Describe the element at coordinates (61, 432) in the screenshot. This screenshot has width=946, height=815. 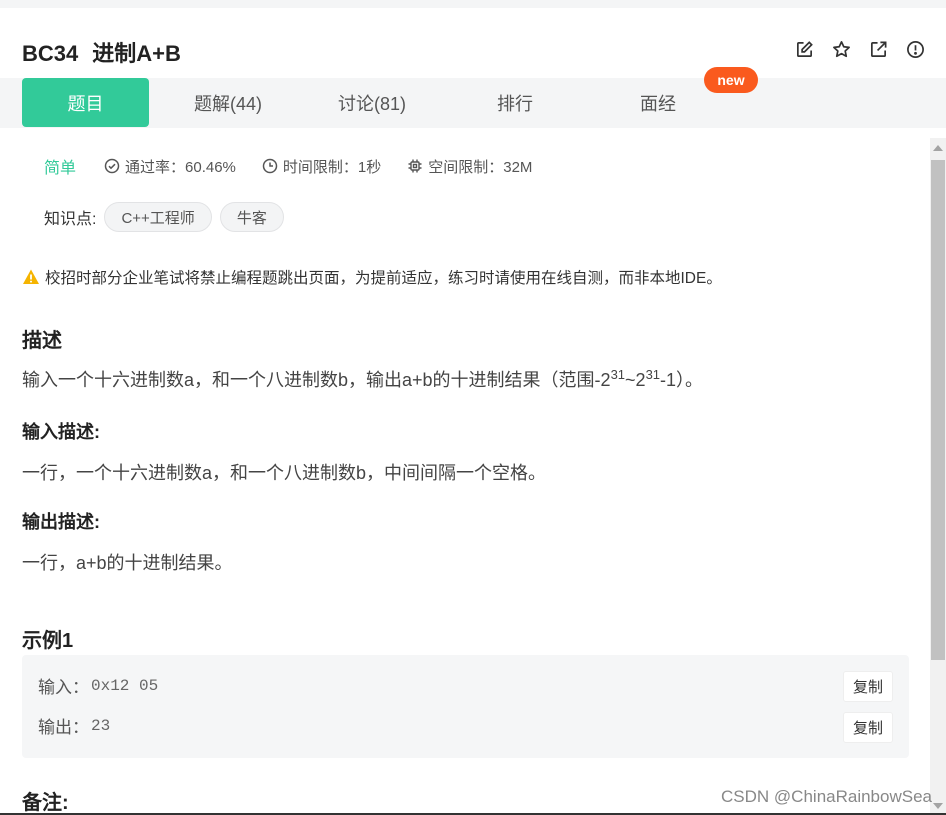
I see `input-desc-heading: 输入描述:` at that location.